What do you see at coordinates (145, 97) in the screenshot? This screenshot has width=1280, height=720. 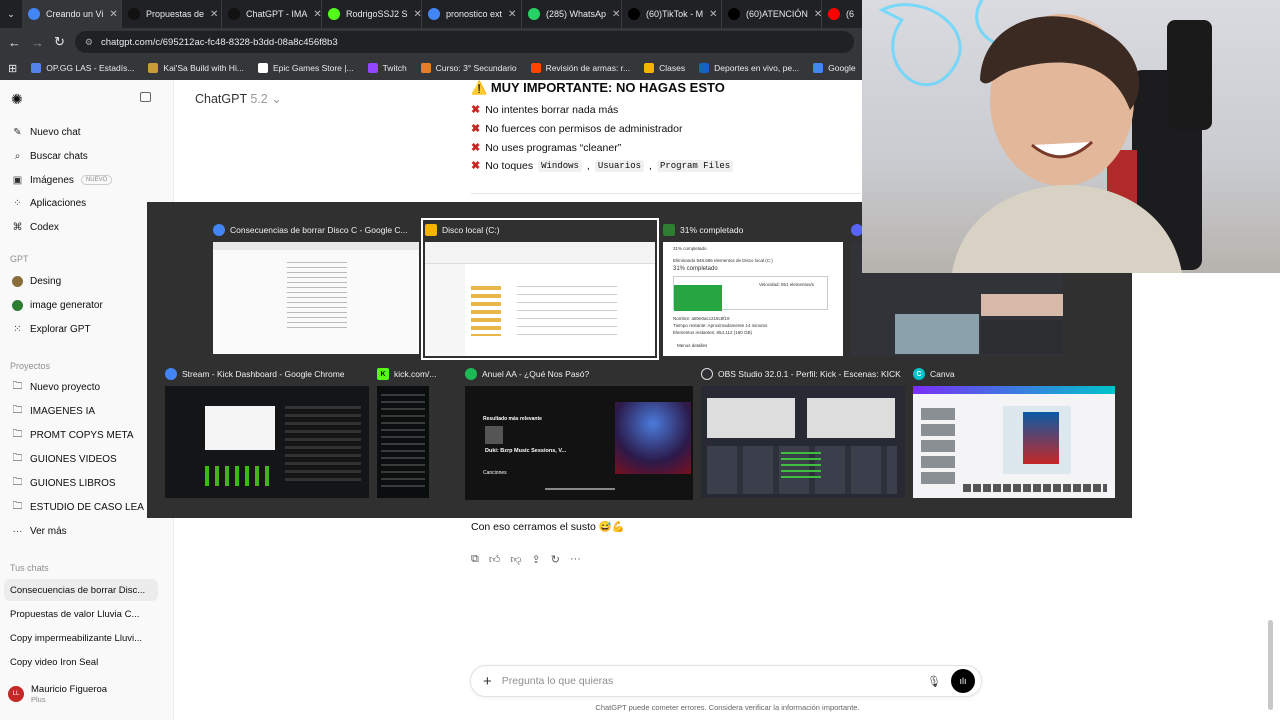 I see `sidebar-toggle-icon` at bounding box center [145, 97].